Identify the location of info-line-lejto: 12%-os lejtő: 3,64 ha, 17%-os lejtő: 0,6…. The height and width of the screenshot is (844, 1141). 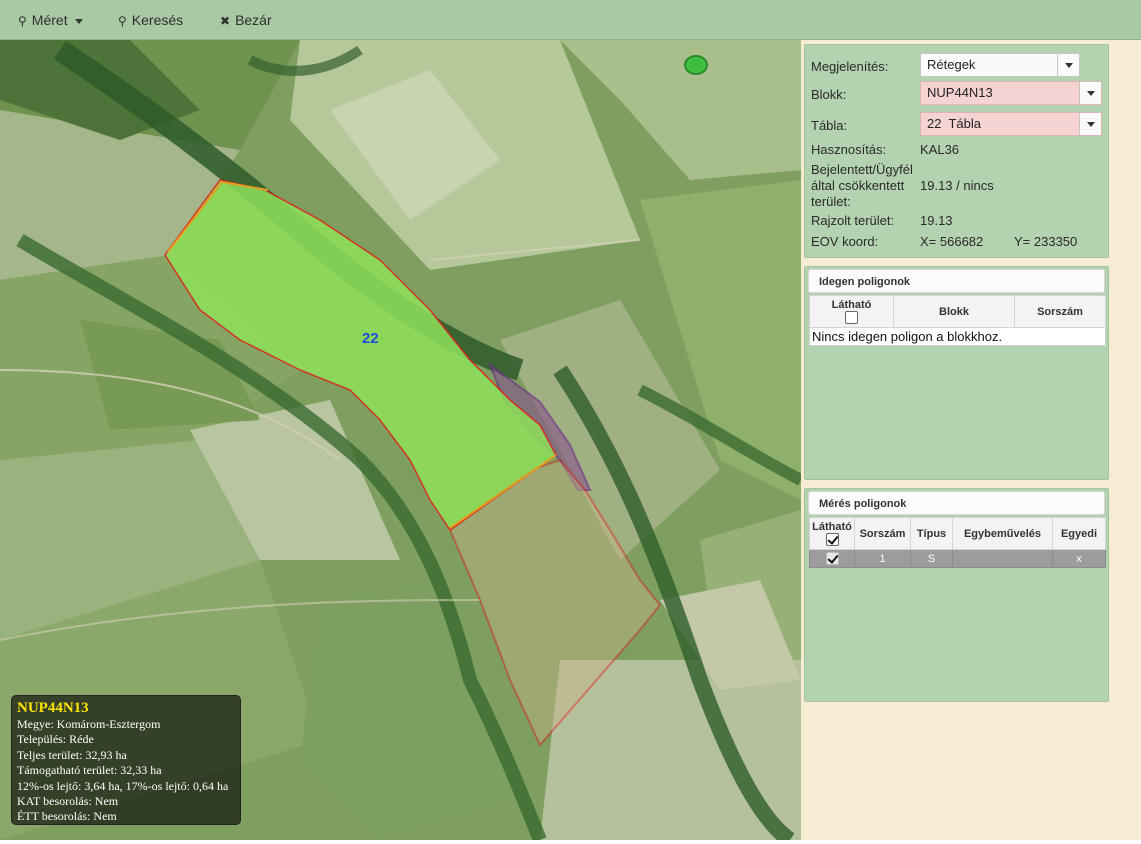
(123, 785).